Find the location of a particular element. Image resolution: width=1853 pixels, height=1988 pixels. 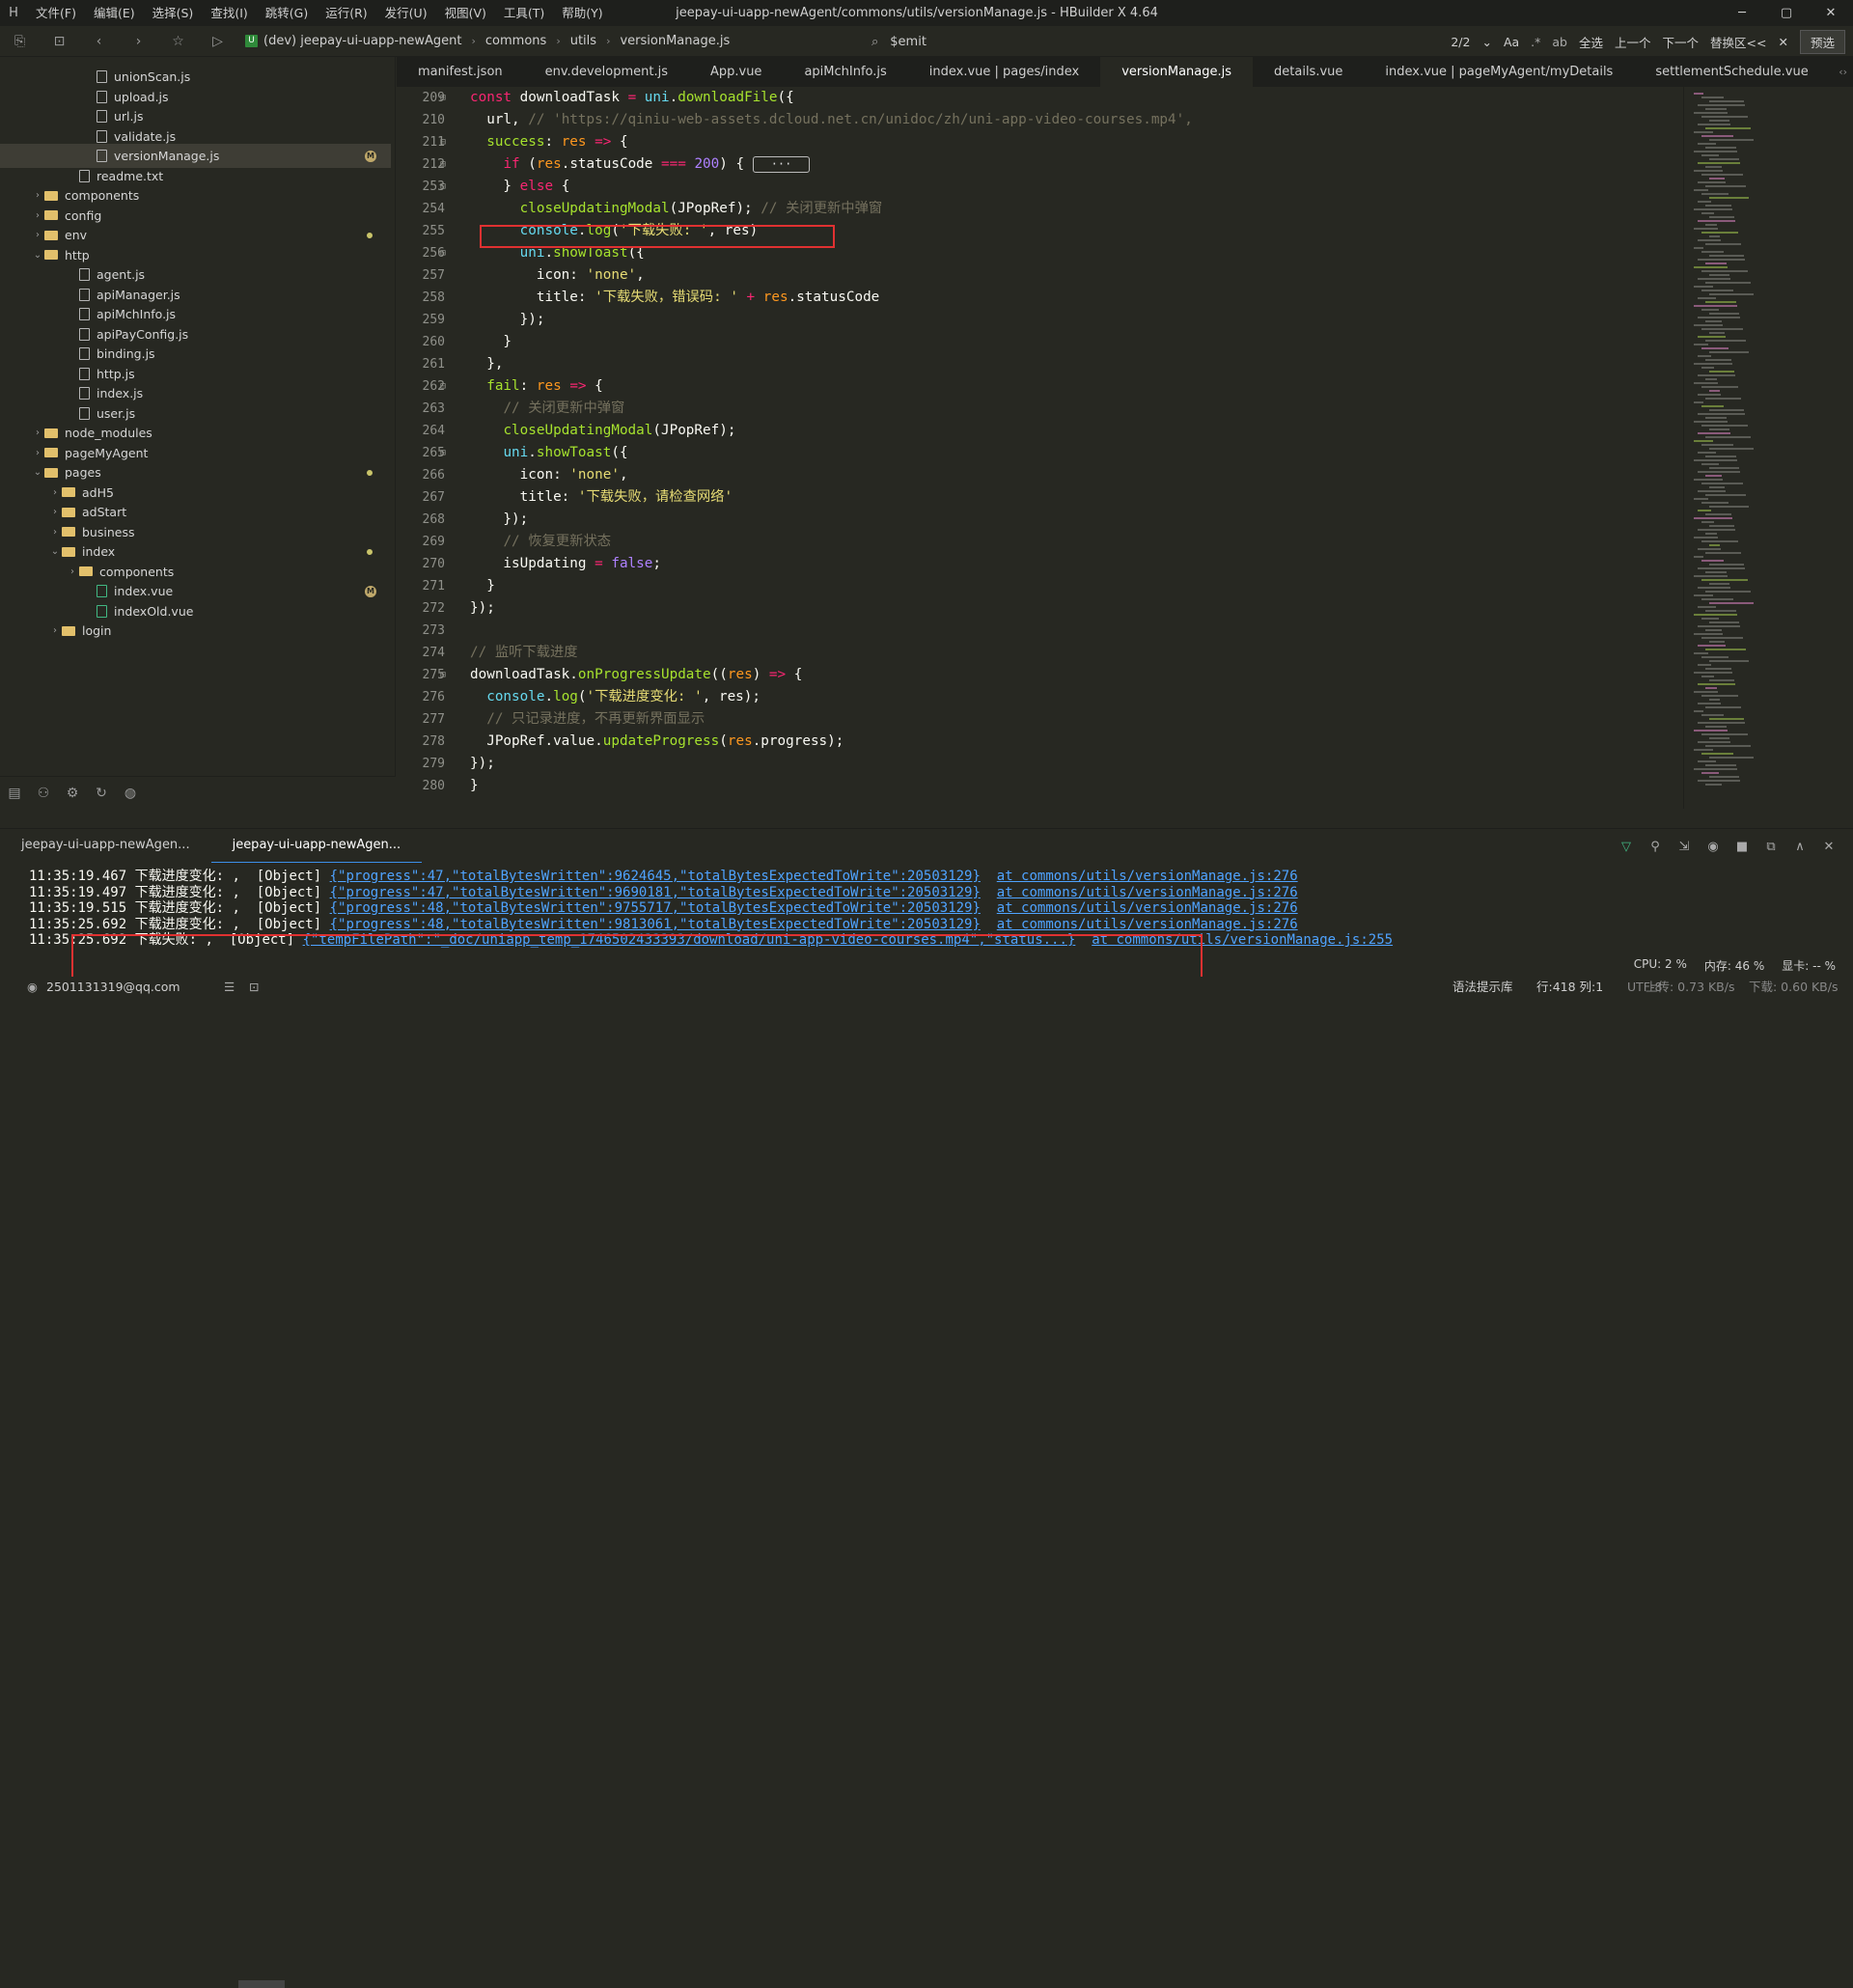

menu-item: 发行(U) is located at coordinates (406, 13).